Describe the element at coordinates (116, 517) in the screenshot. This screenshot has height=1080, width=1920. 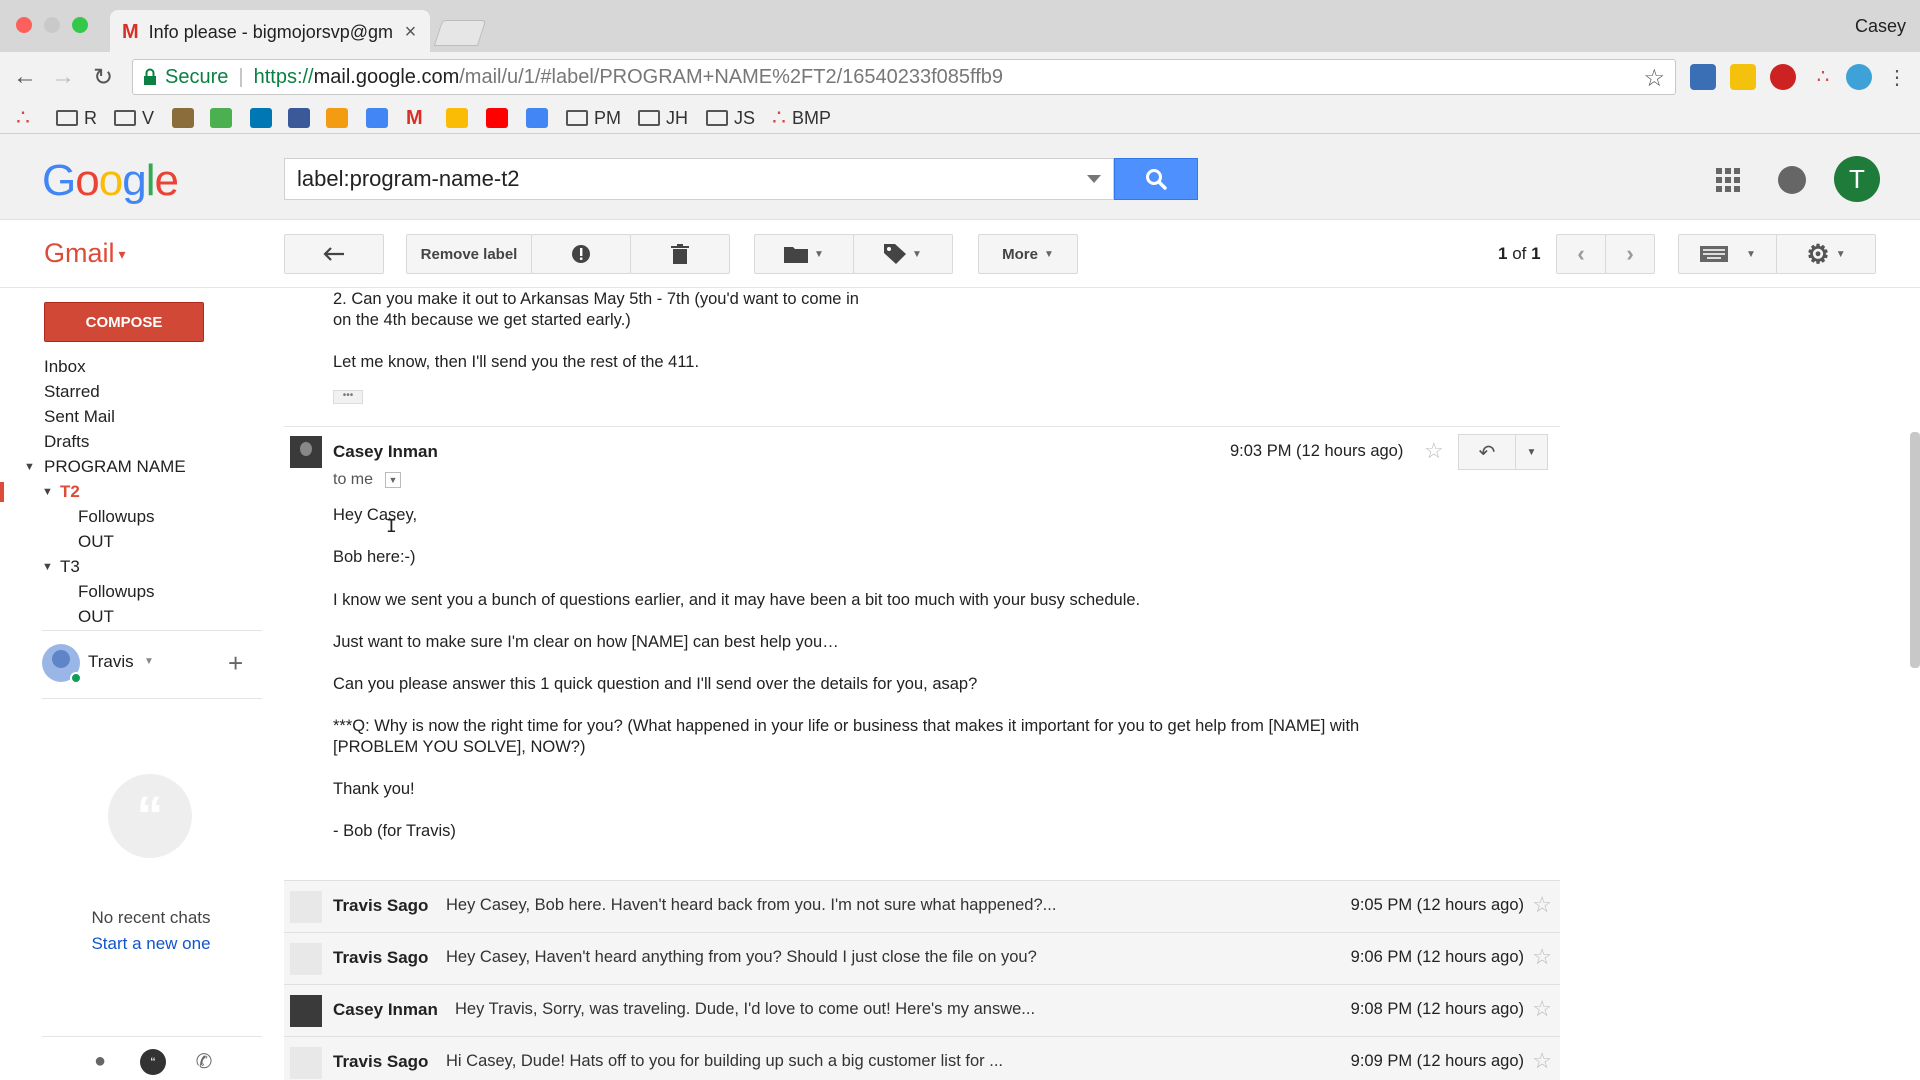
I see `sidebar-item-t2-followups: Followups` at that location.